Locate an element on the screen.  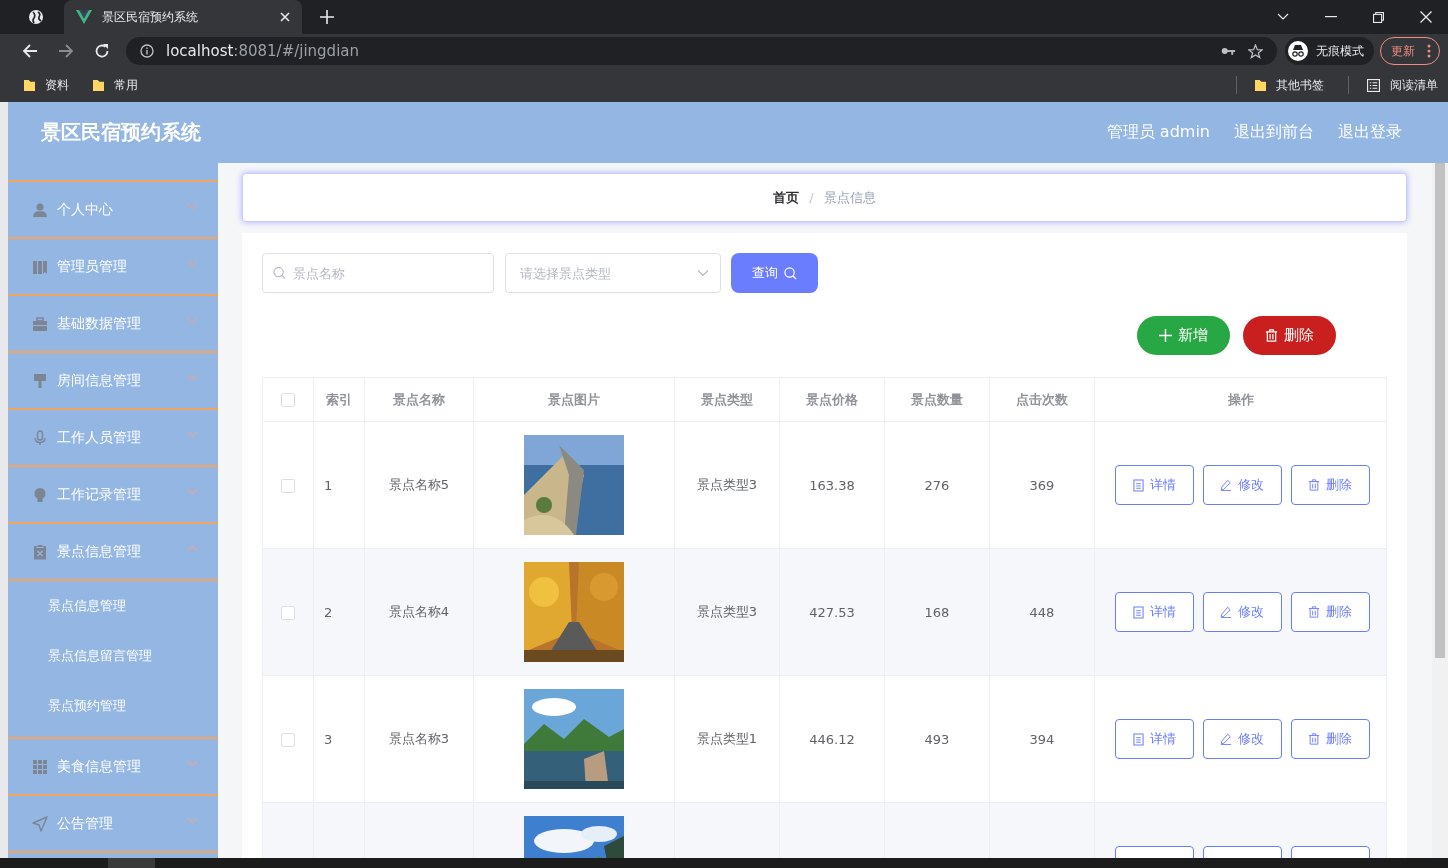
submenu-item: 景点预约管理 is located at coordinates (113, 706).